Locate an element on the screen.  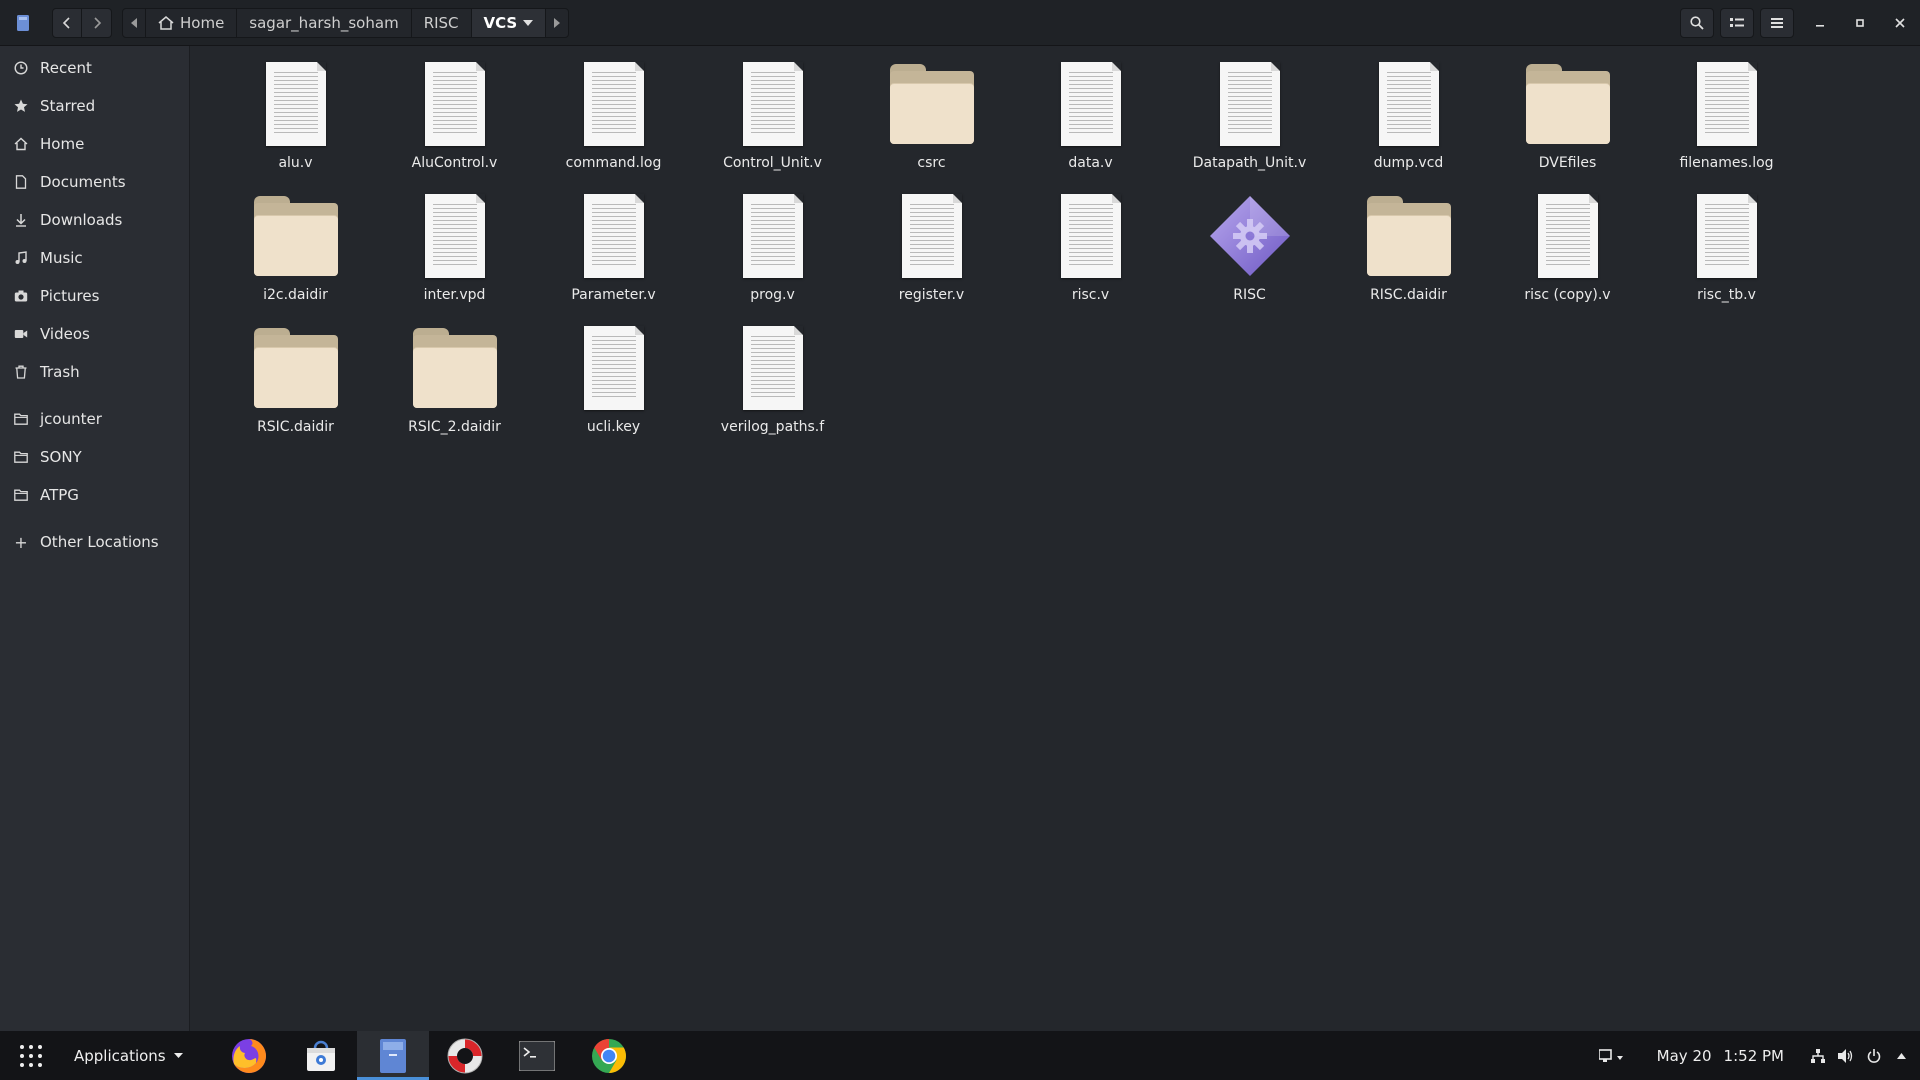
breadcrumb-label: sagar_harsh_soham is located at coordinates (324, 22).